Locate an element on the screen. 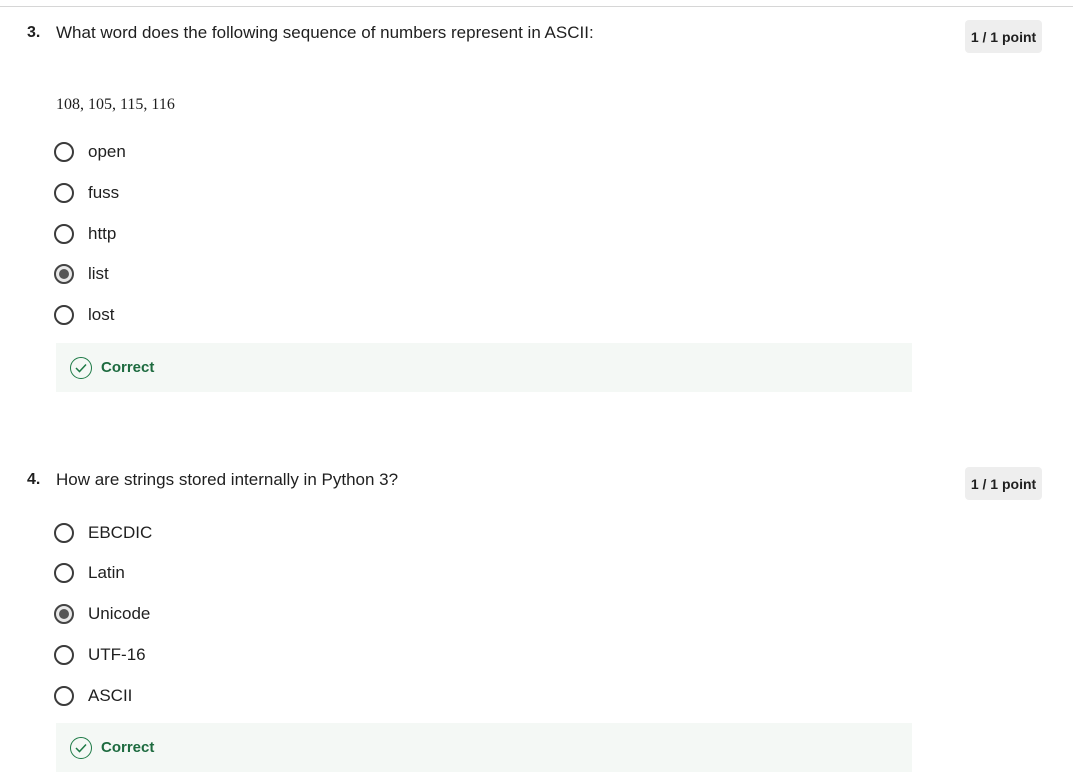  option-fuss: fuss is located at coordinates (86, 193).